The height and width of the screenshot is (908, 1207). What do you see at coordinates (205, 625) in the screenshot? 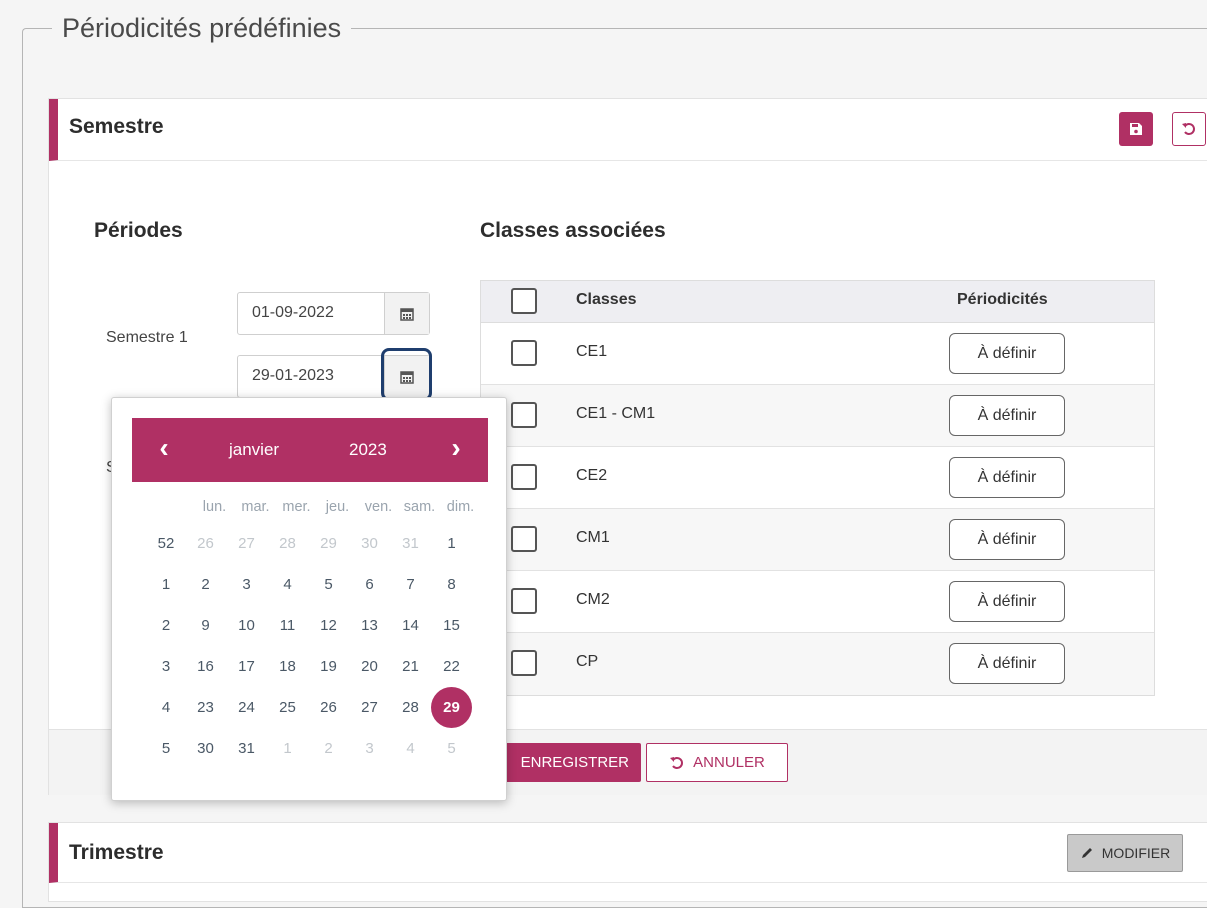
I see `calendar-day: 9` at bounding box center [205, 625].